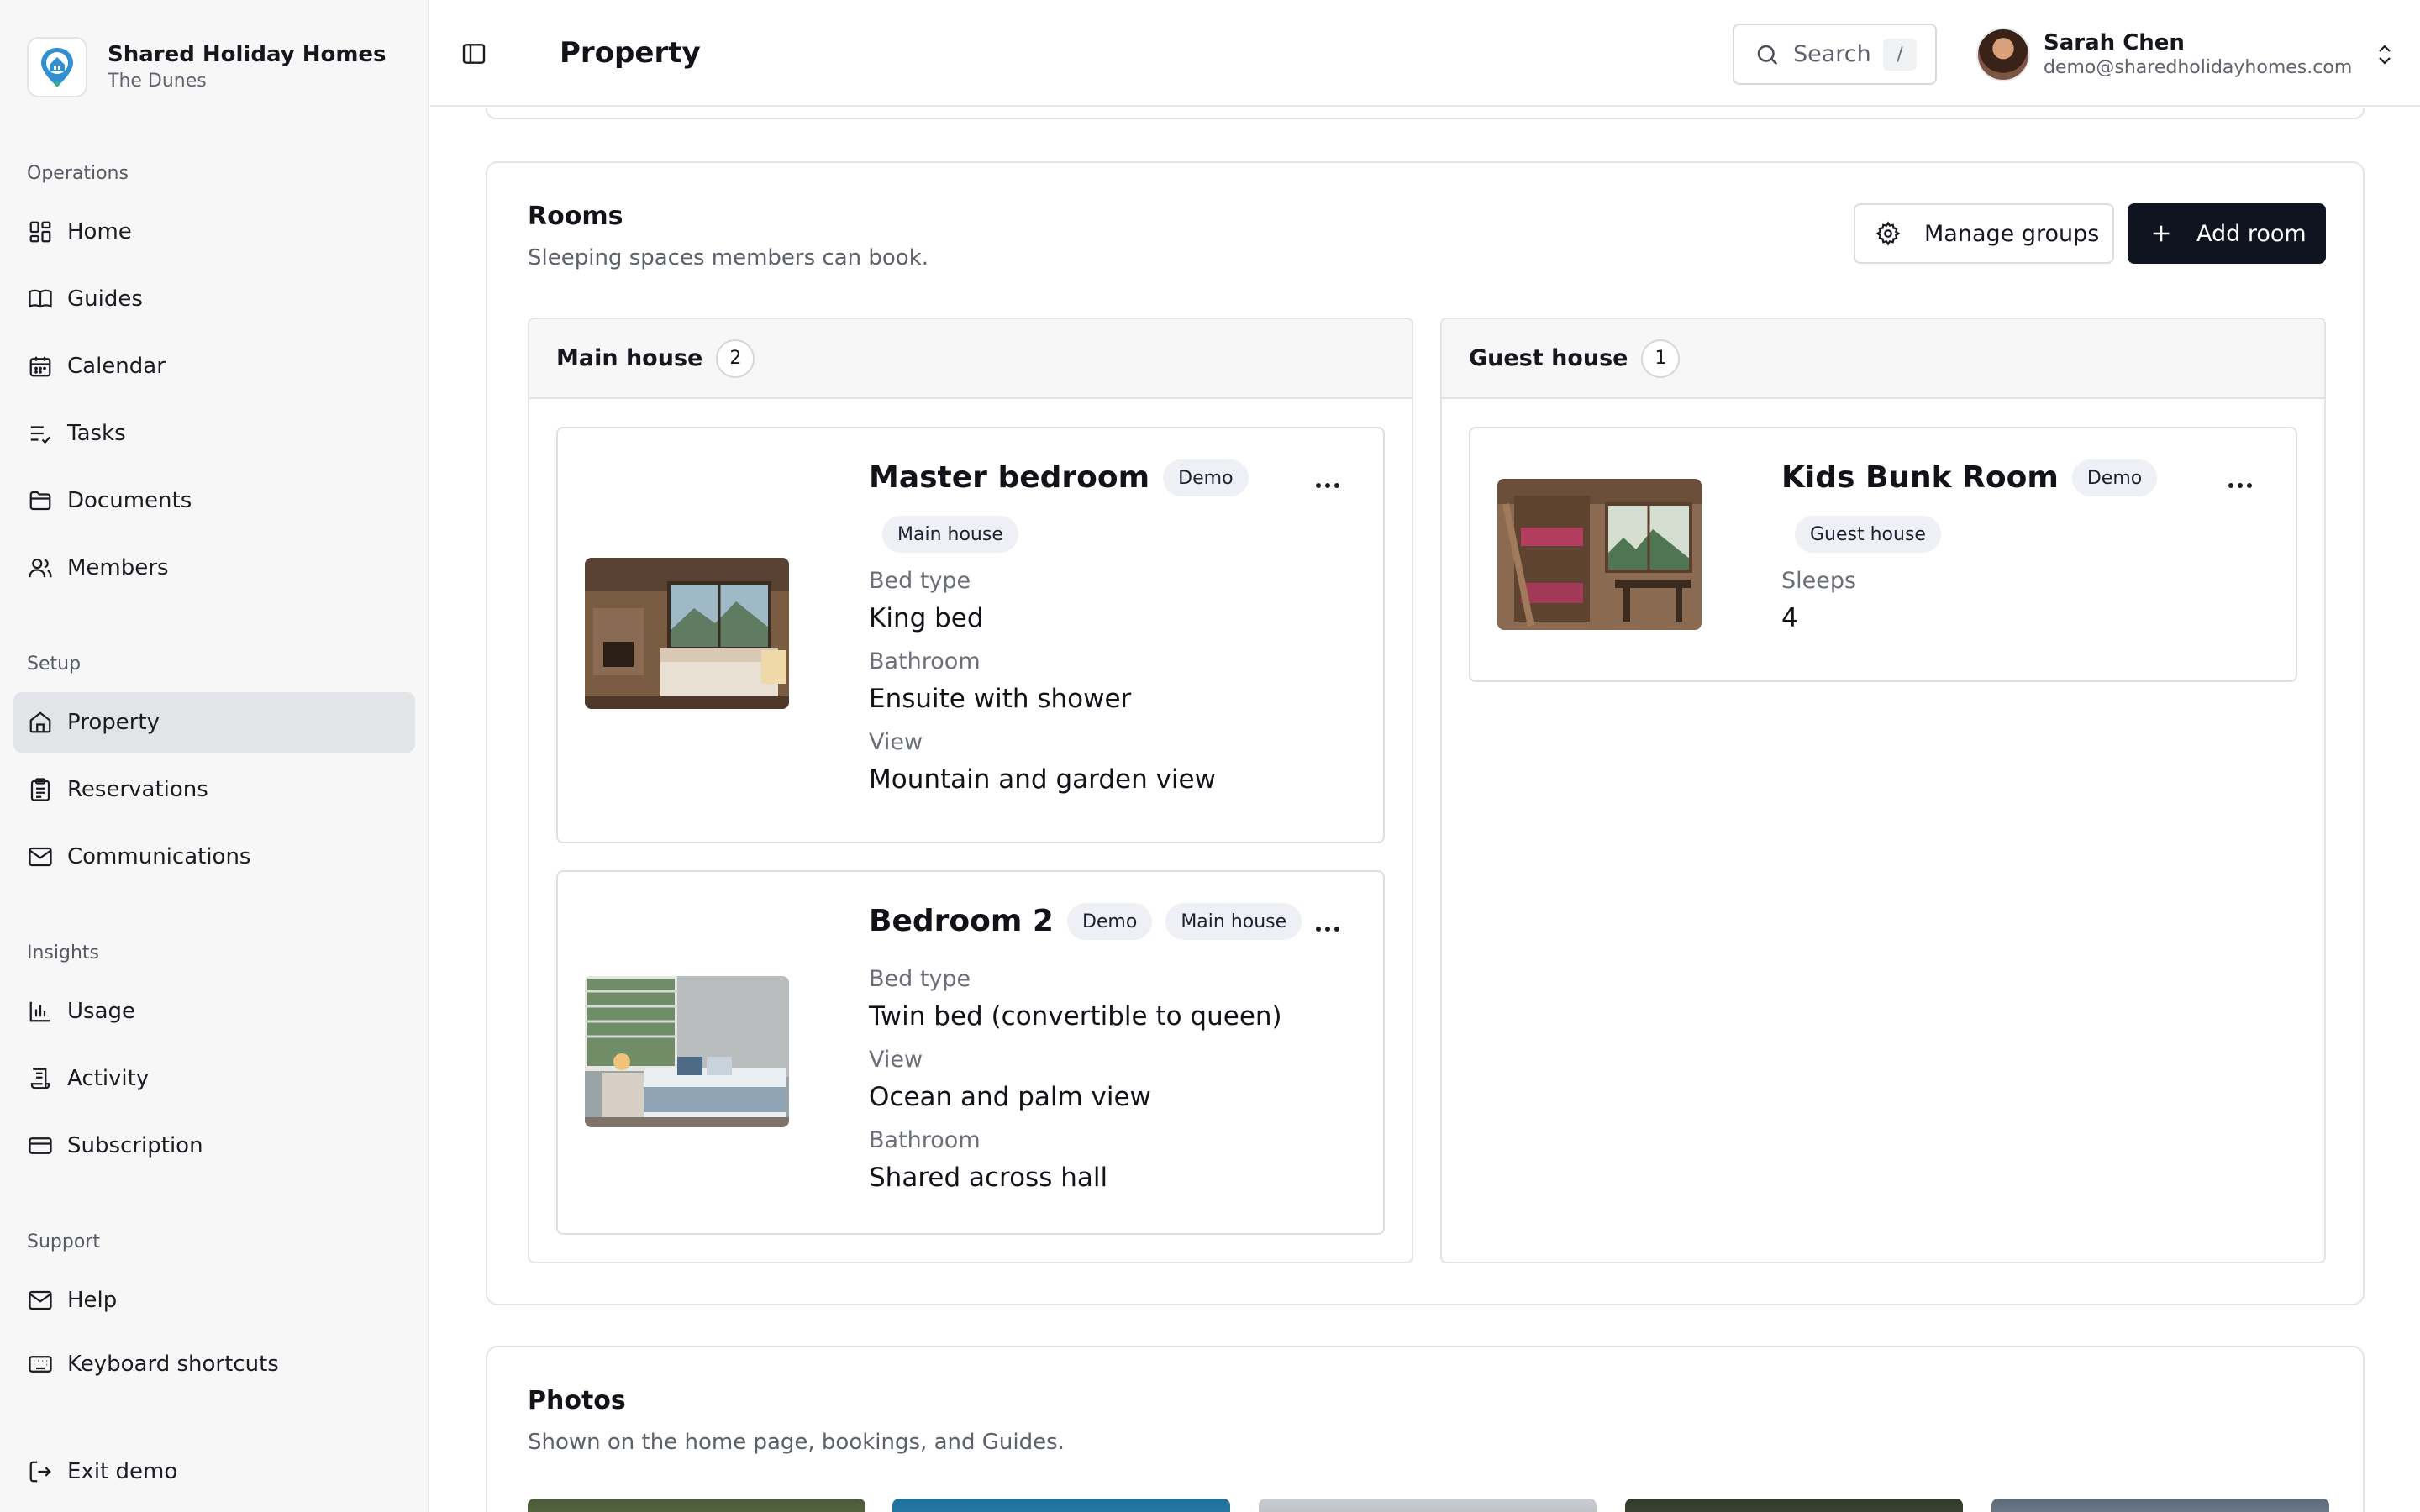 This screenshot has height=1512, width=2420. I want to click on room-count-badge: 2, so click(735, 358).